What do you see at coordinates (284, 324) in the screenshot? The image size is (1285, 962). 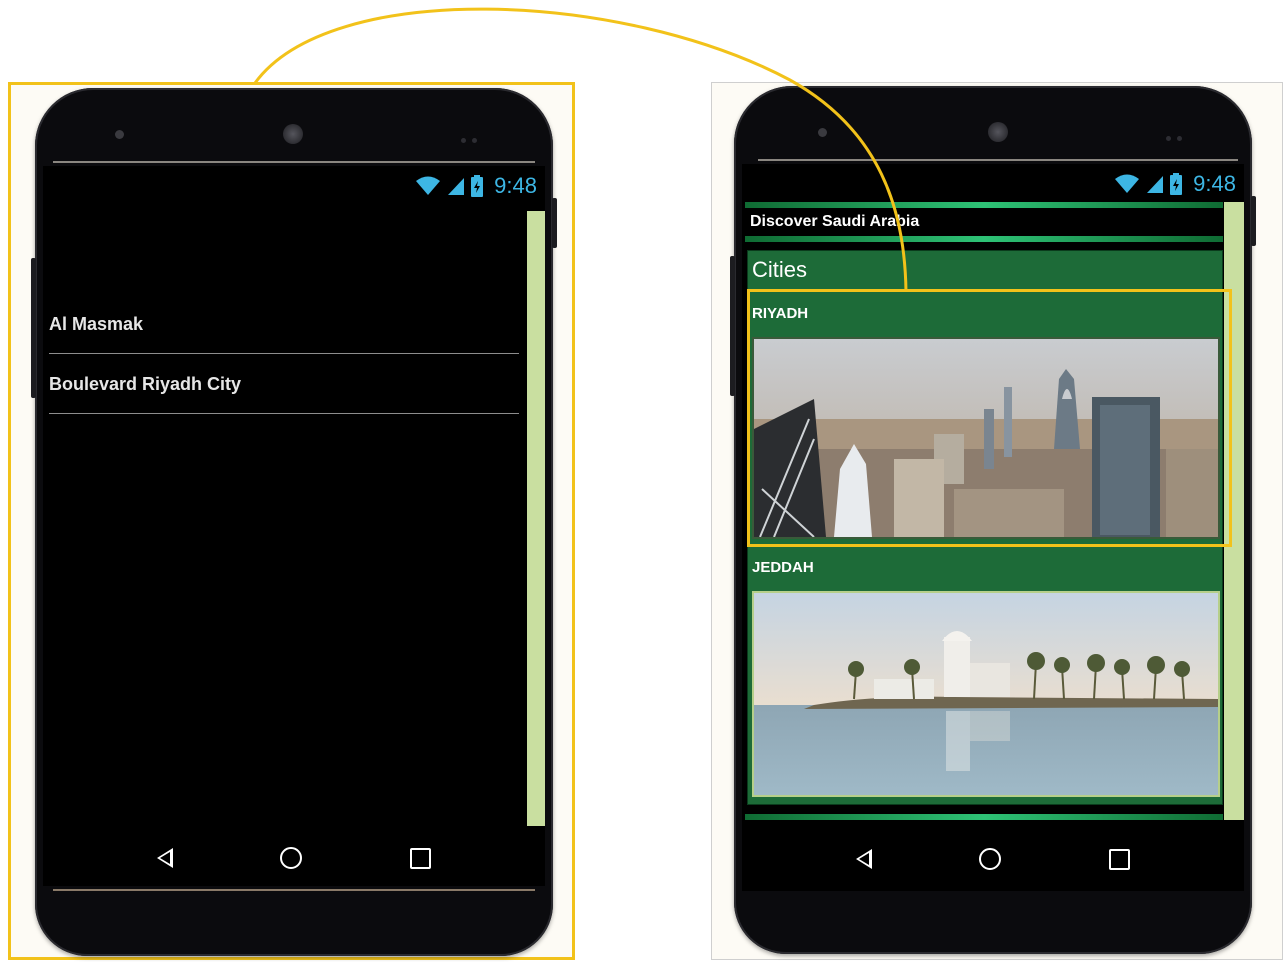 I see `list-item: Al Masmak` at bounding box center [284, 324].